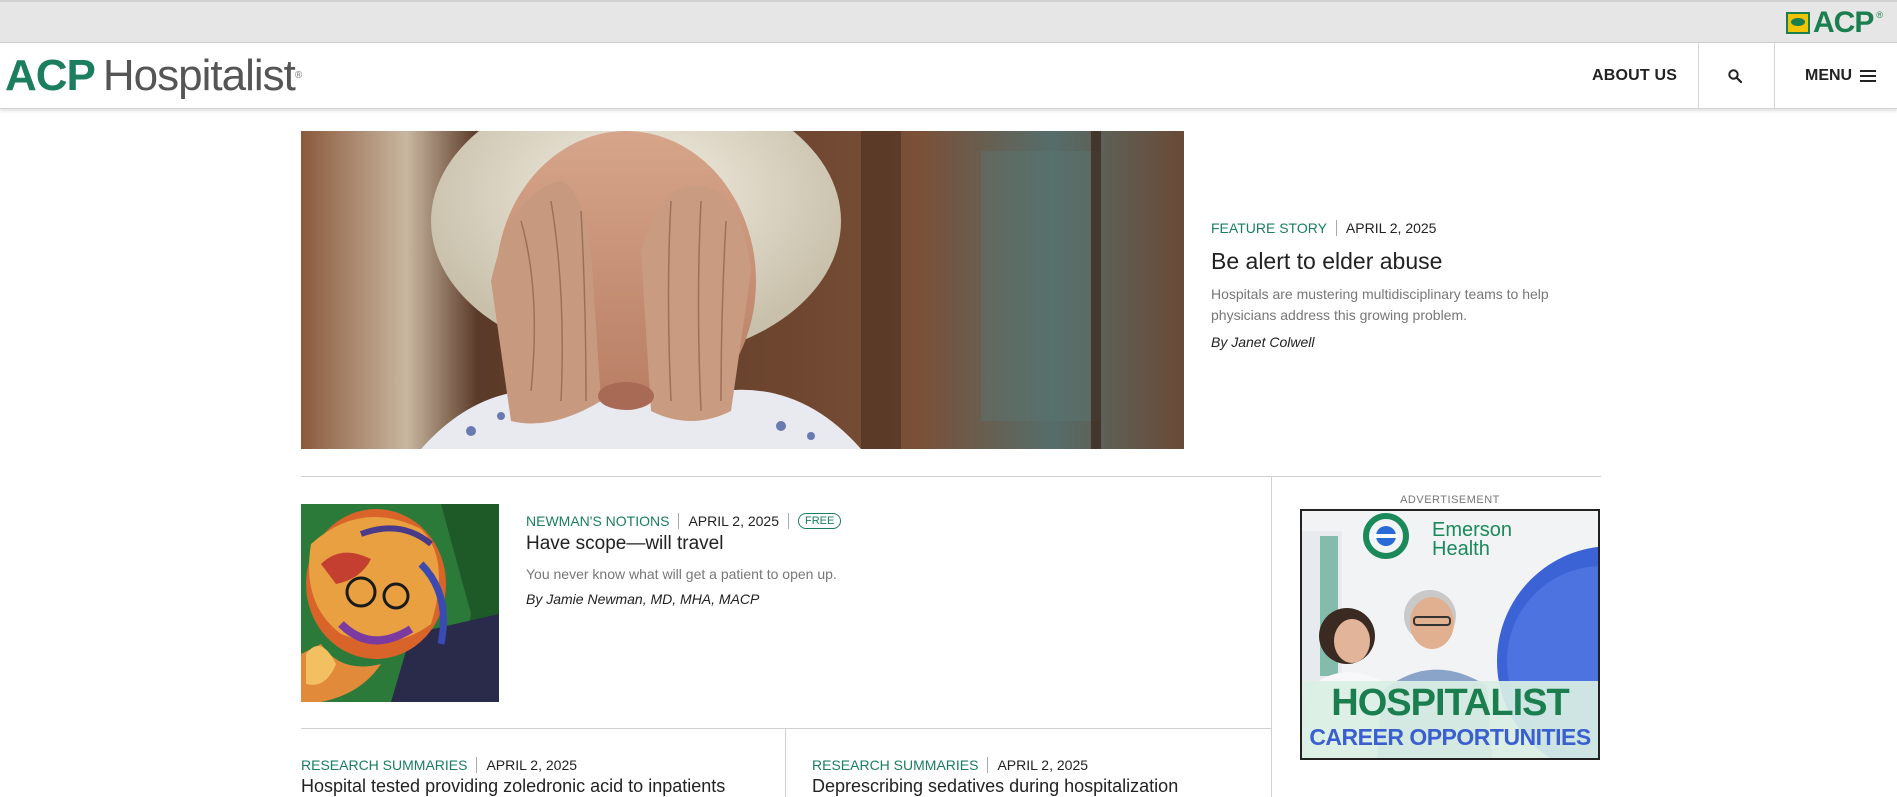  Describe the element at coordinates (733, 521) in the screenshot. I see `article2-date: APRIL 2, 2025` at that location.